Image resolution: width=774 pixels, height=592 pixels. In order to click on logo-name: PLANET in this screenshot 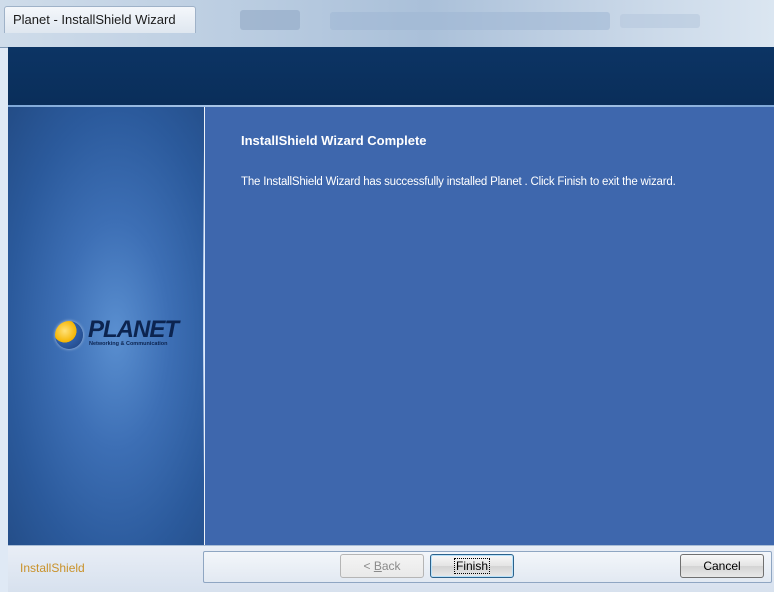, I will do `click(133, 329)`.